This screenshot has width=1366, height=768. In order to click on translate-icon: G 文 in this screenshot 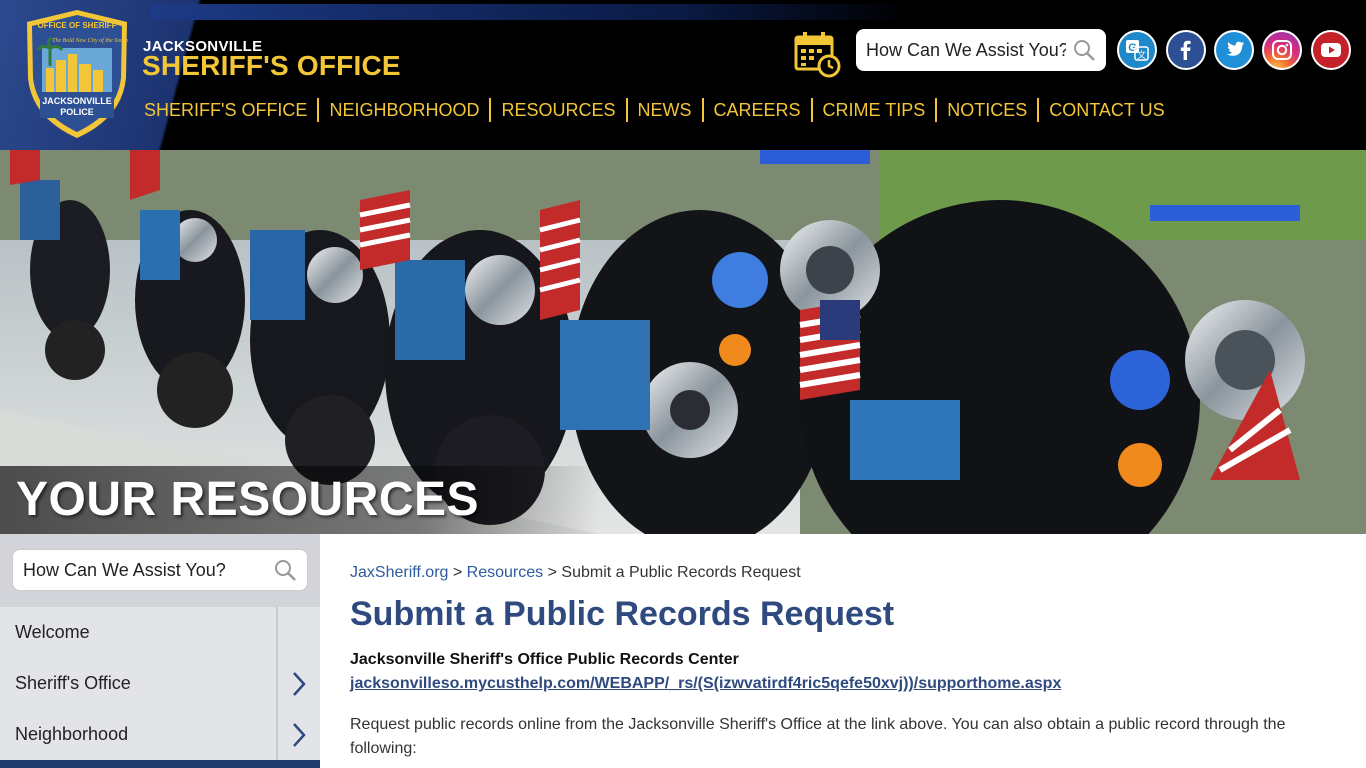, I will do `click(1137, 50)`.